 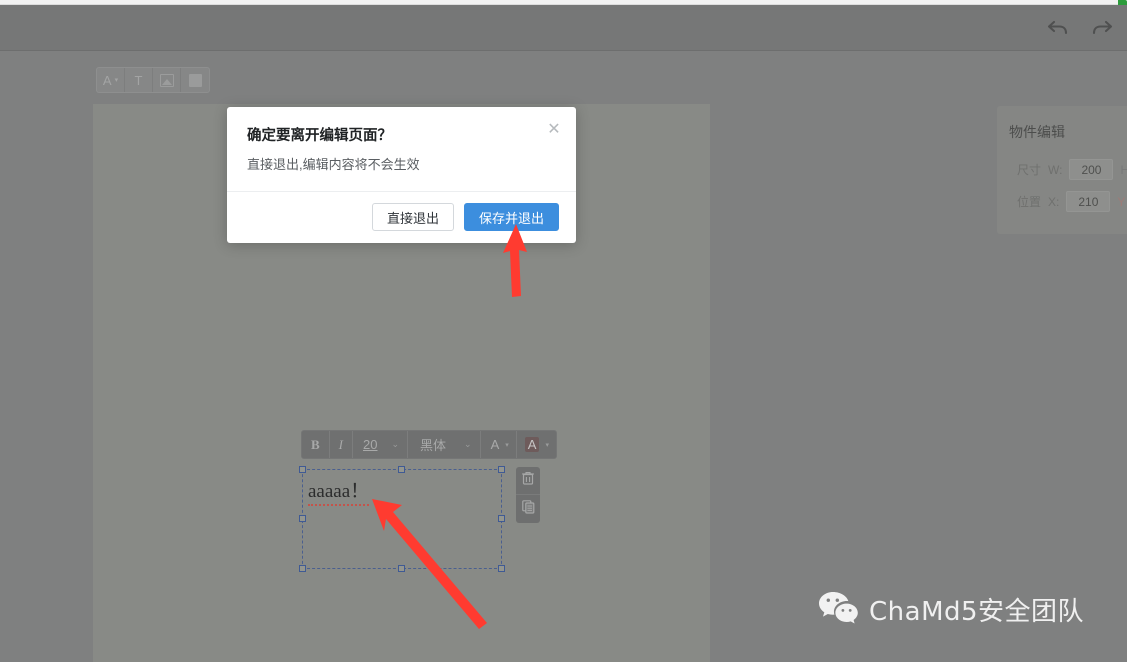 I want to click on exit-without-saving-button: 直接退出, so click(x=412, y=217).